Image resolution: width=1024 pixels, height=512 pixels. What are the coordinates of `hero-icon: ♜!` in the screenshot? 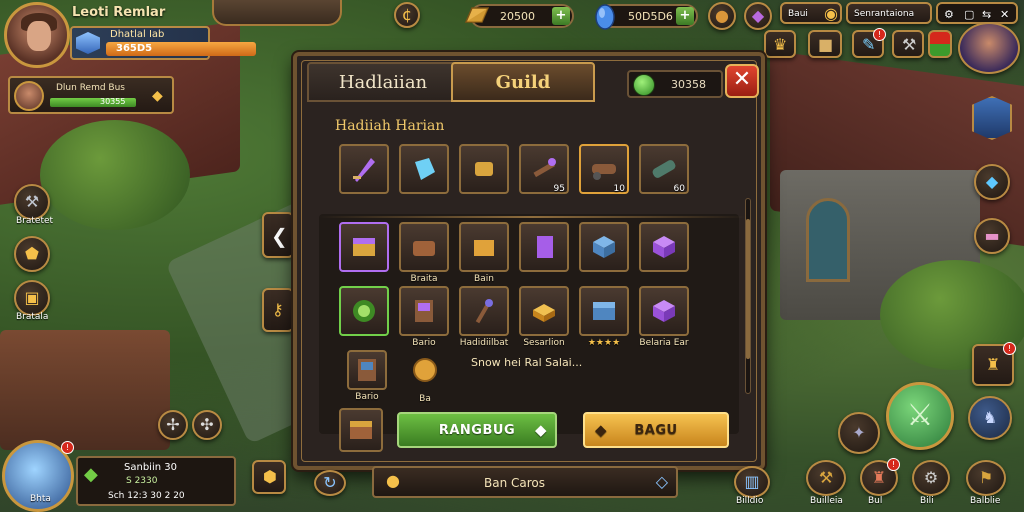 It's located at (994, 364).